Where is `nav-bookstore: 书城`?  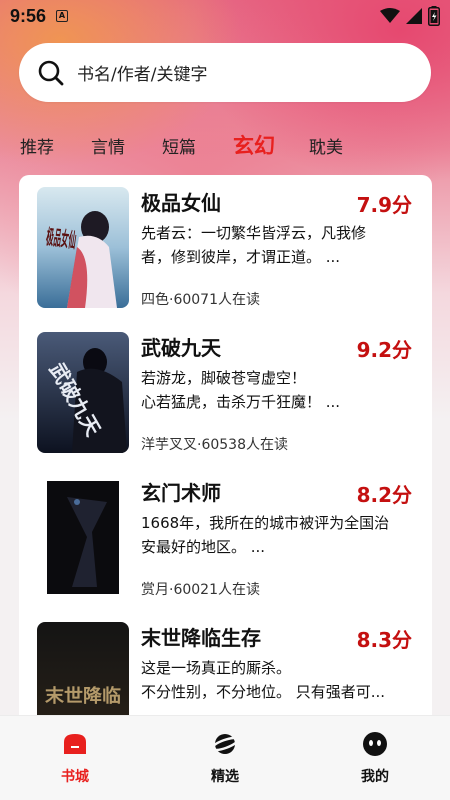 nav-bookstore: 书城 is located at coordinates (75, 758).